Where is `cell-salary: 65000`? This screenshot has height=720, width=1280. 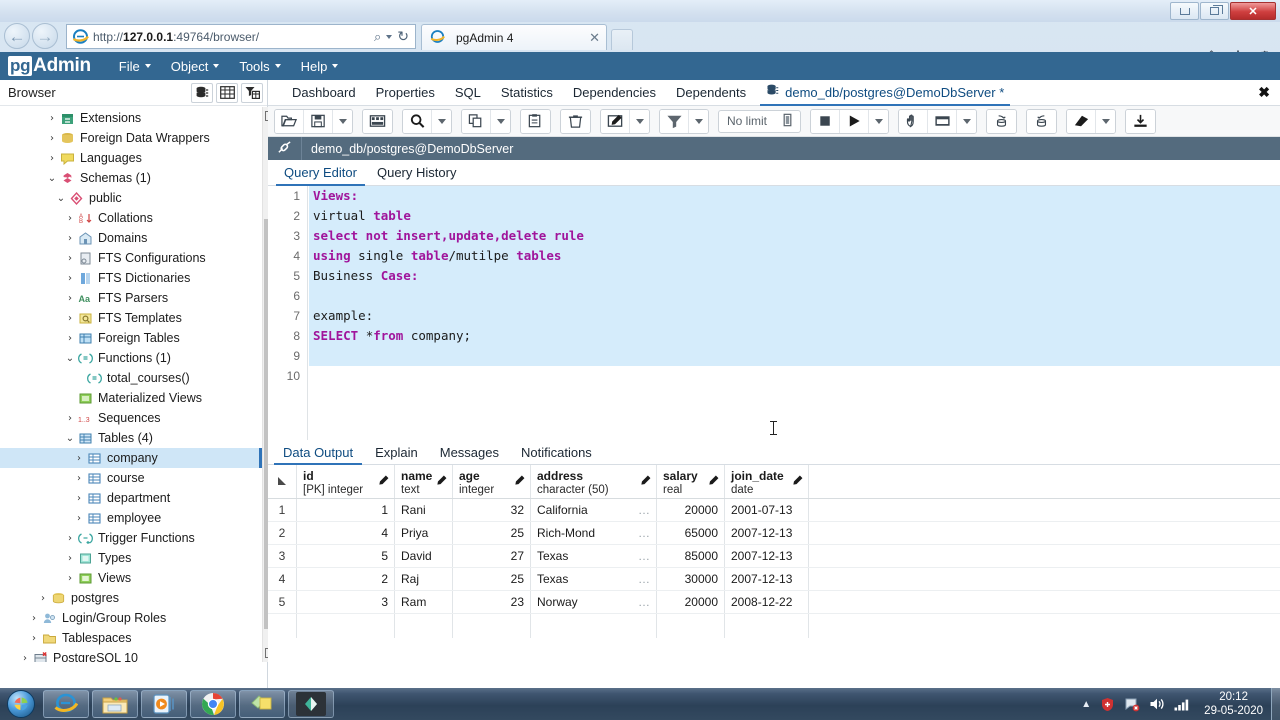
cell-salary: 65000 is located at coordinates (691, 533).